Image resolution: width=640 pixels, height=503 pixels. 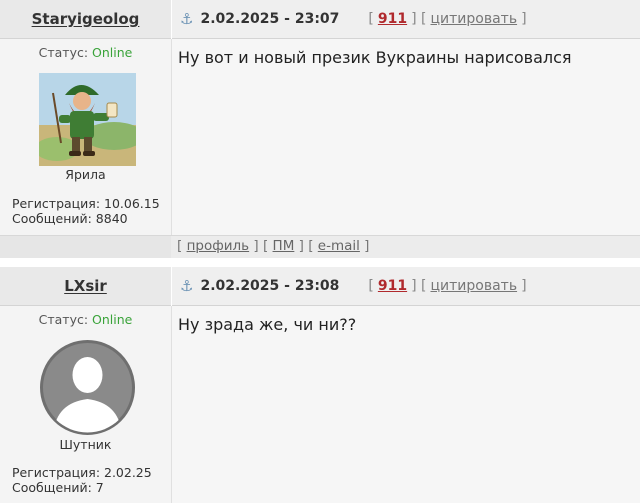 What do you see at coordinates (218, 246) in the screenshot?
I see `profile-link: профиль` at bounding box center [218, 246].